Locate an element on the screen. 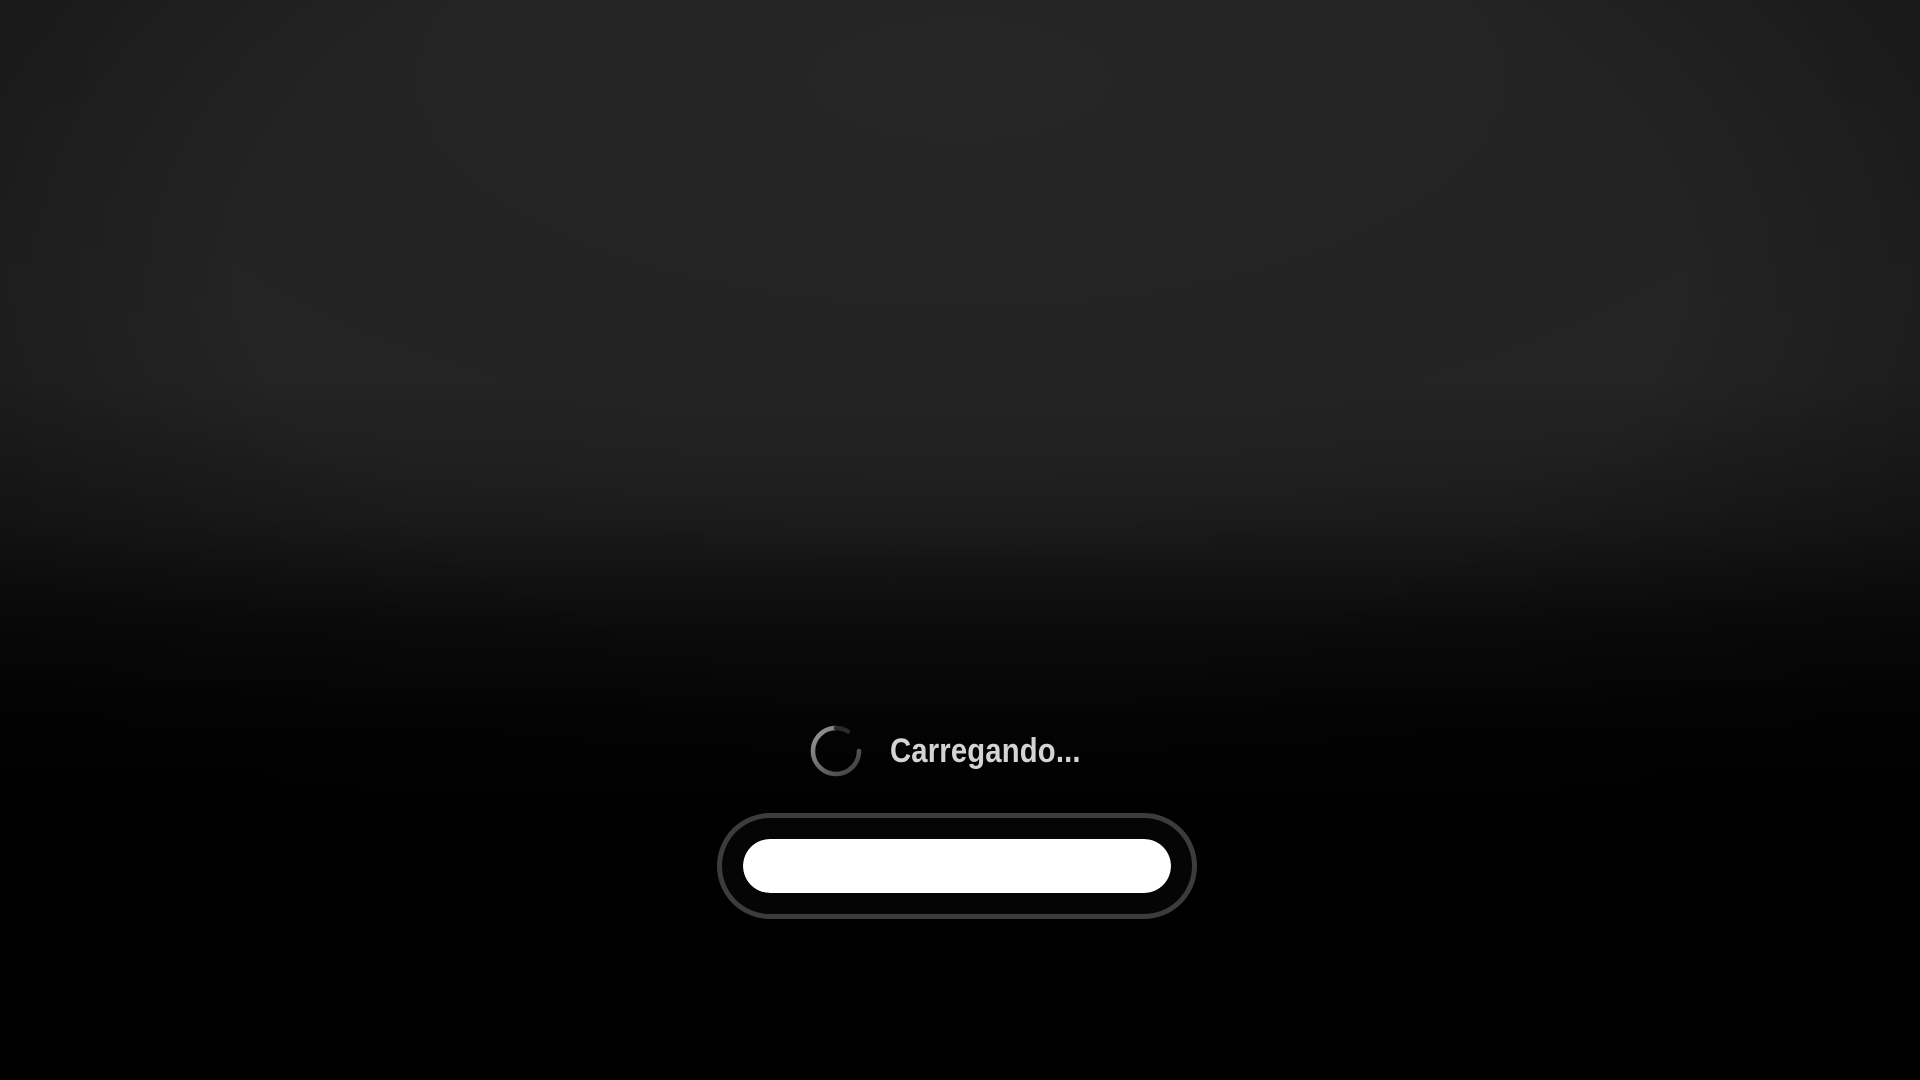  loading-spinner-icon is located at coordinates (836, 751).